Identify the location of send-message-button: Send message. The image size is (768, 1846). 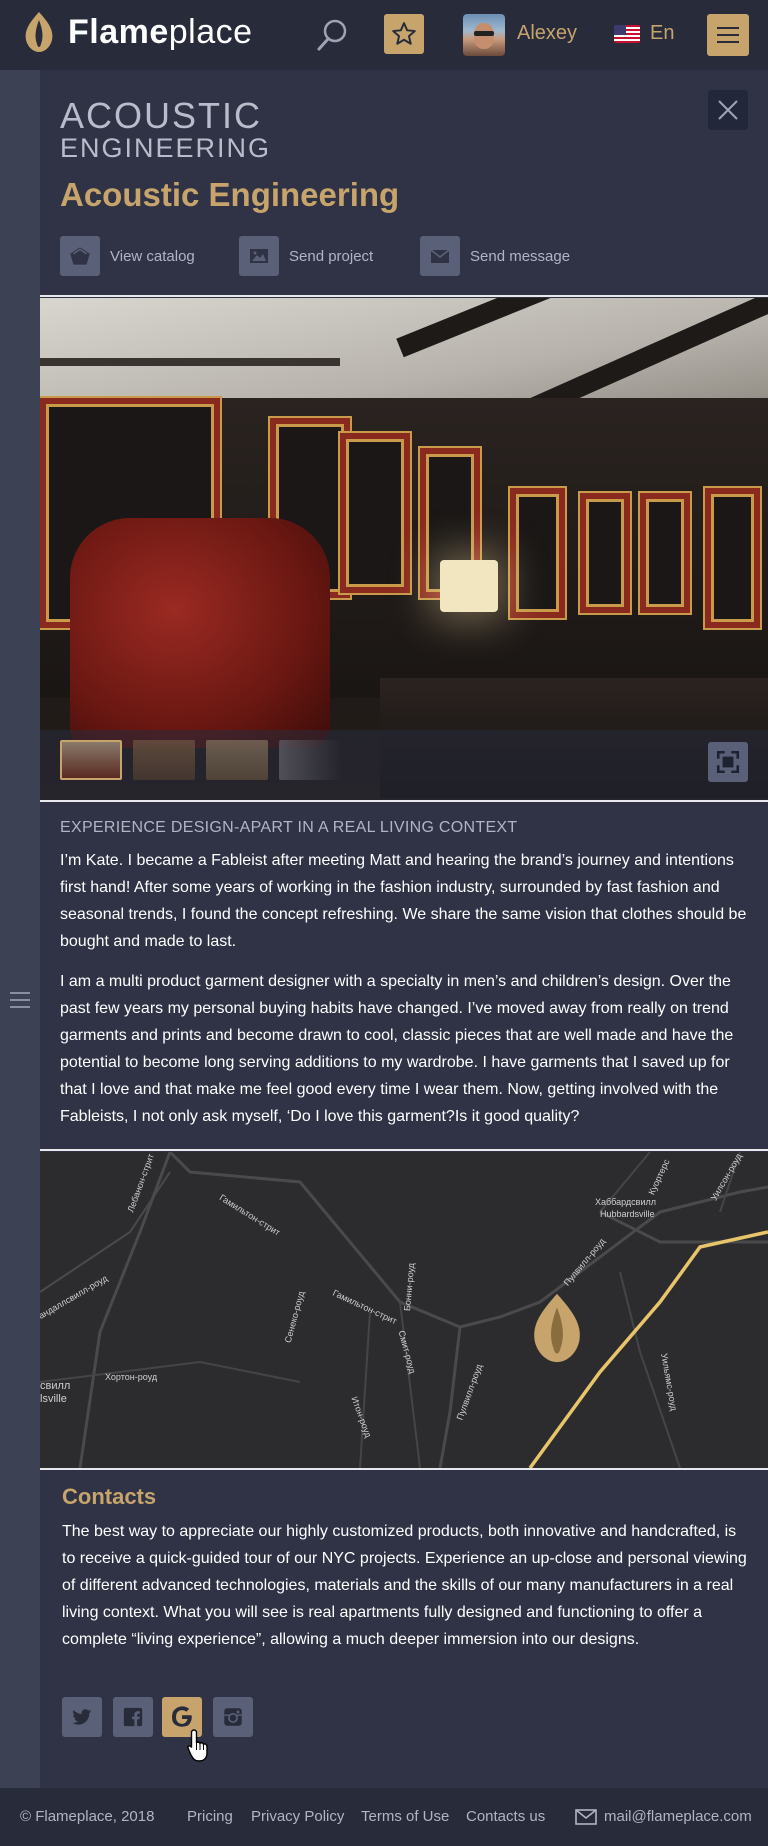
(495, 256).